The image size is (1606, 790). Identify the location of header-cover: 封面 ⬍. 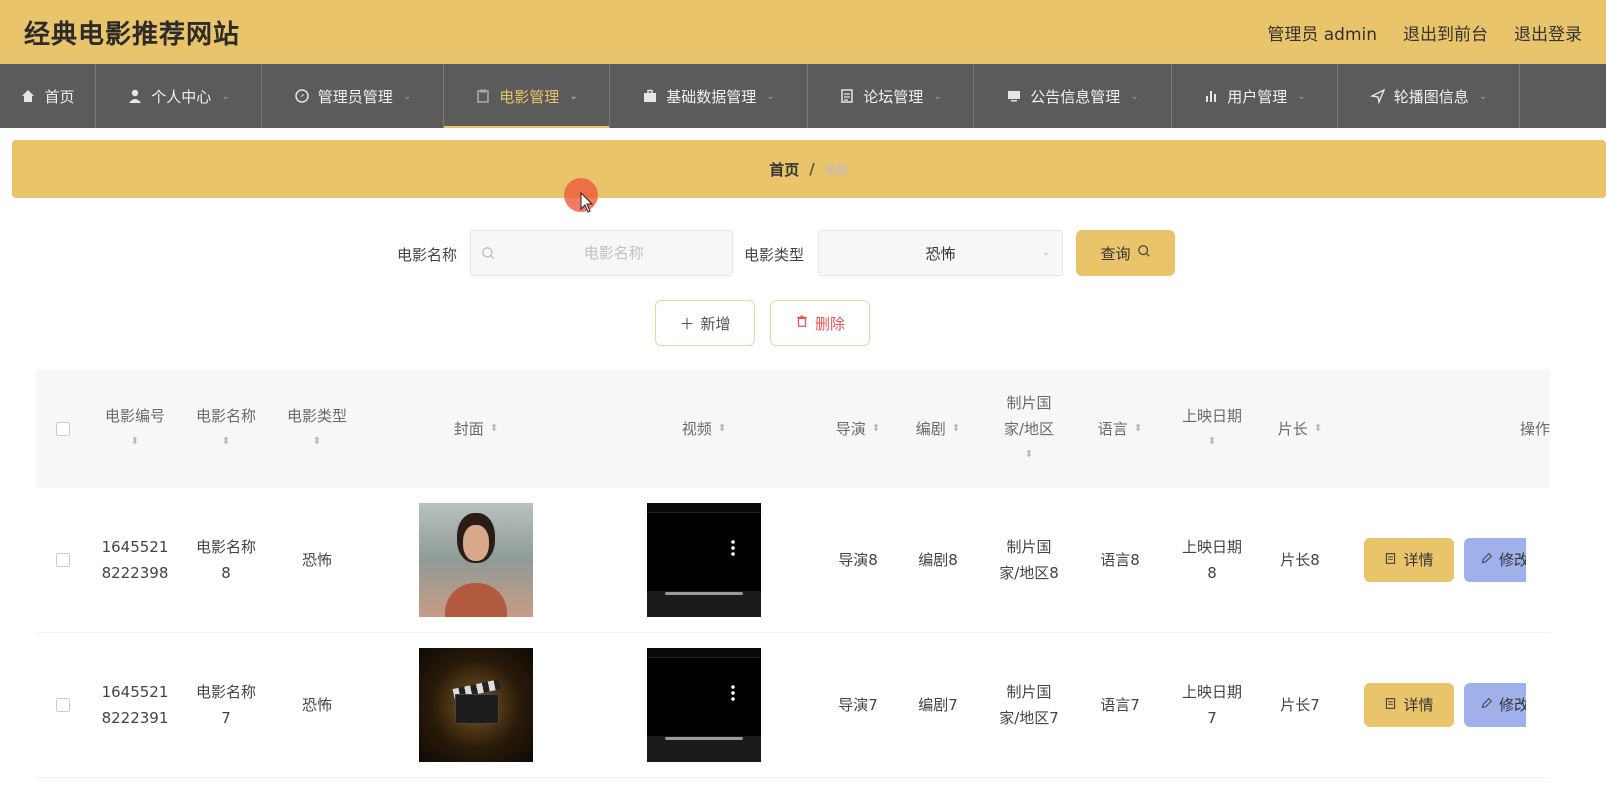
(476, 429).